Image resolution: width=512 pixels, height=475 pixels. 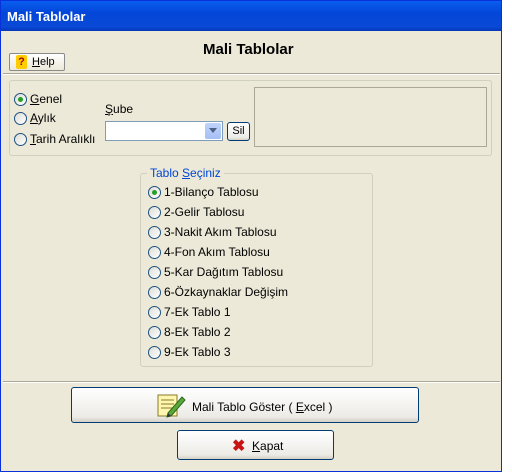 I want to click on window-title: Mali Tablolar, so click(x=46, y=16).